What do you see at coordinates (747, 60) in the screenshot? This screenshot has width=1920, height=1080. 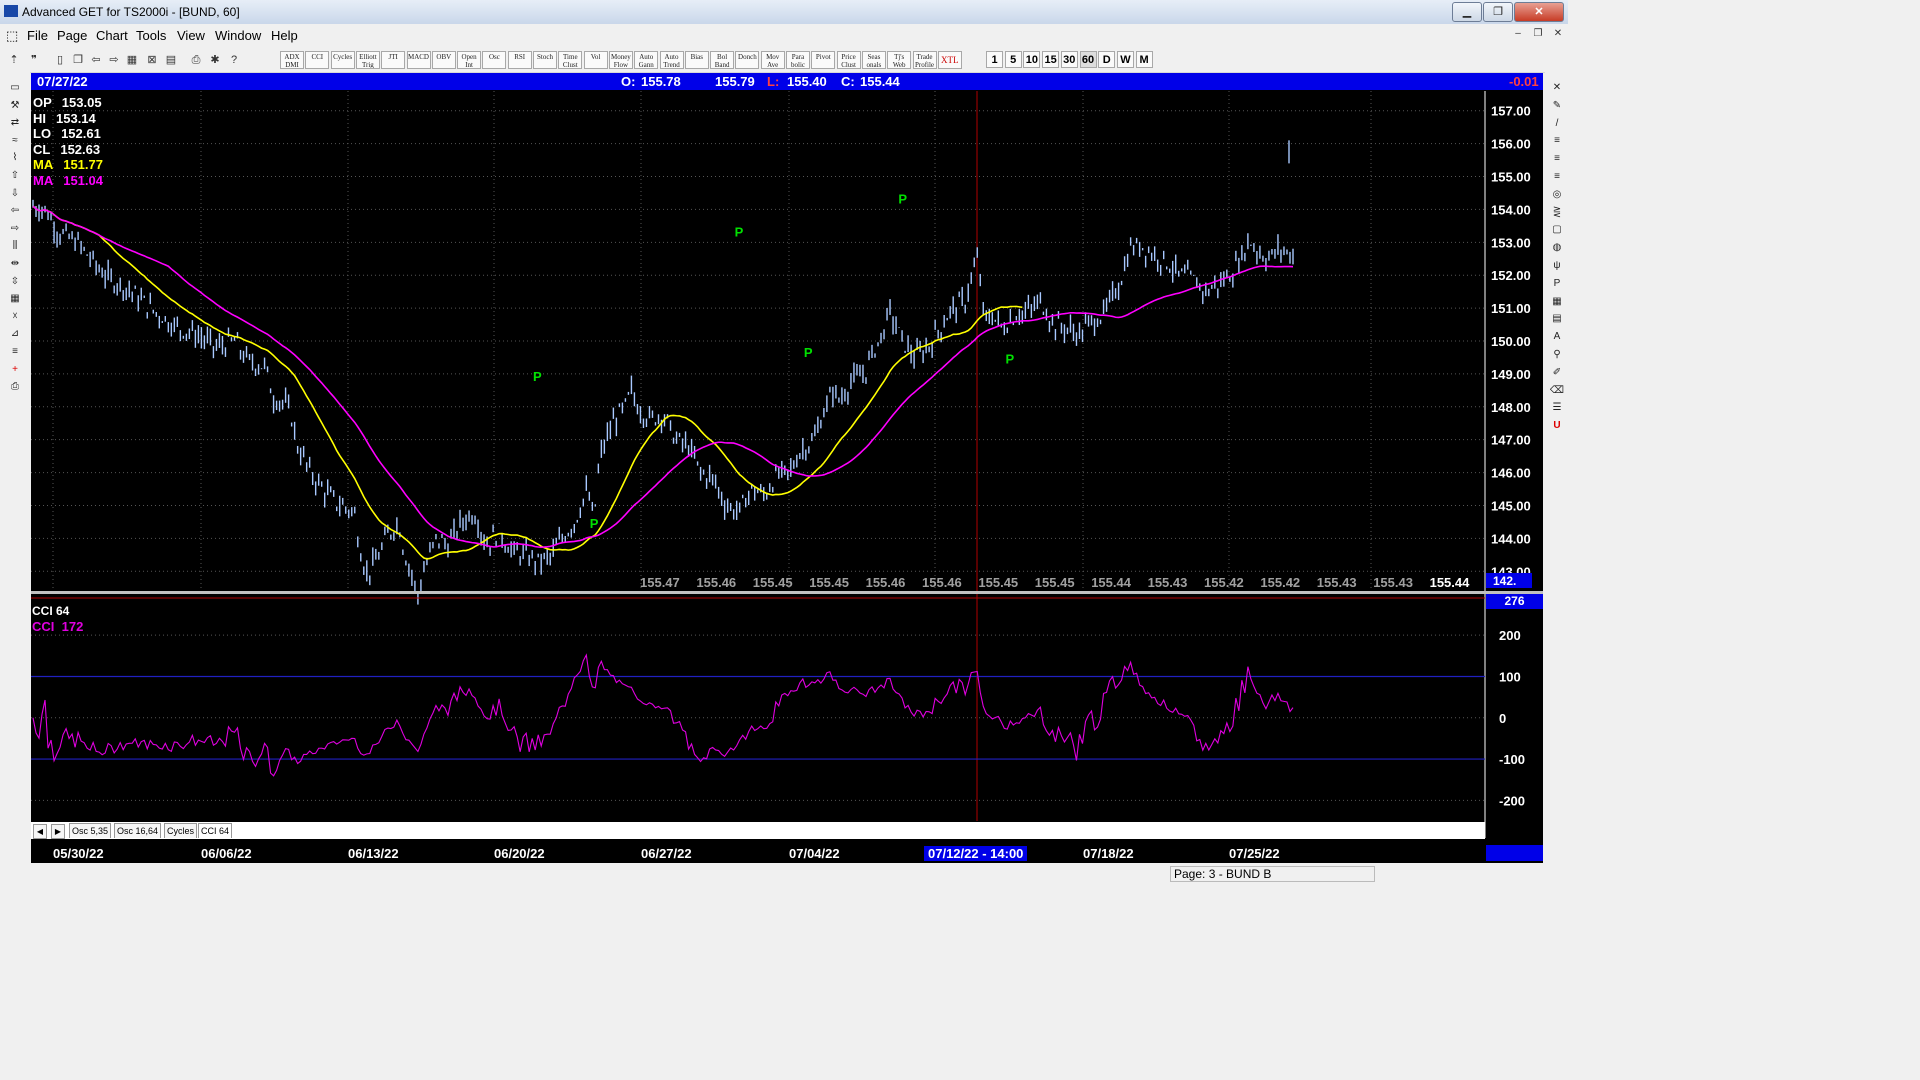 I see `study-button: Donch` at bounding box center [747, 60].